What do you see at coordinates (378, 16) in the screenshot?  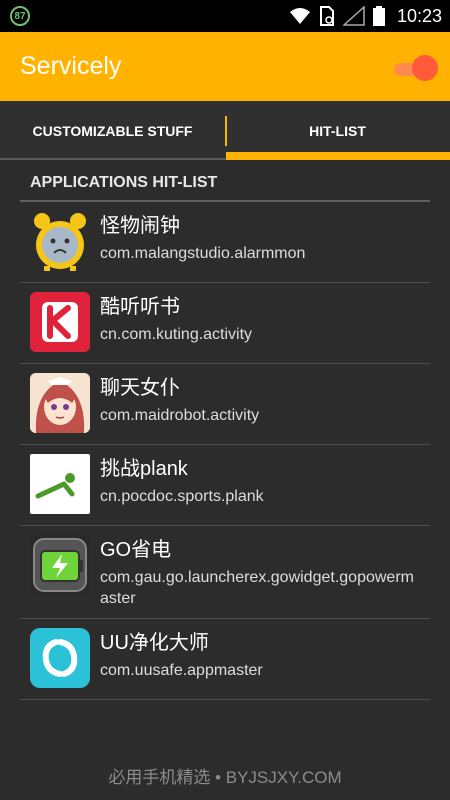 I see `battery-status-icon` at bounding box center [378, 16].